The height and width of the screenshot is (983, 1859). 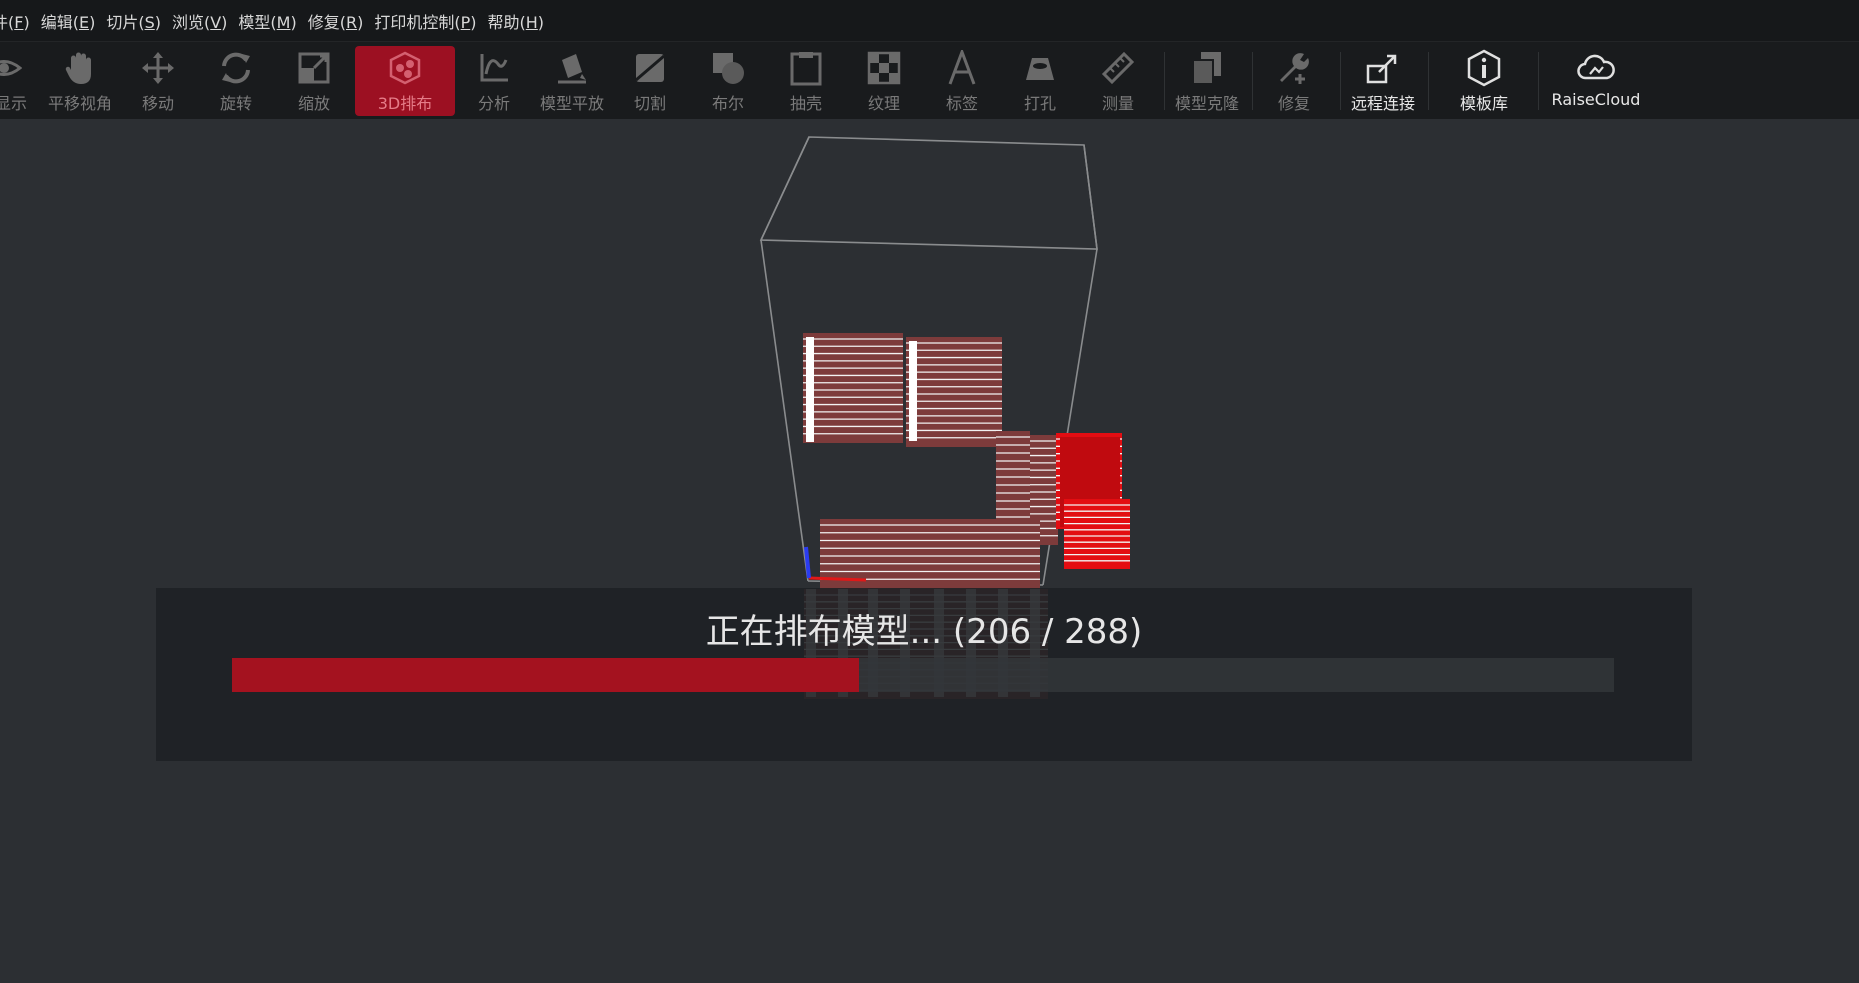 I want to click on tool-lay-flat-label: 模型平放, so click(x=571, y=103).